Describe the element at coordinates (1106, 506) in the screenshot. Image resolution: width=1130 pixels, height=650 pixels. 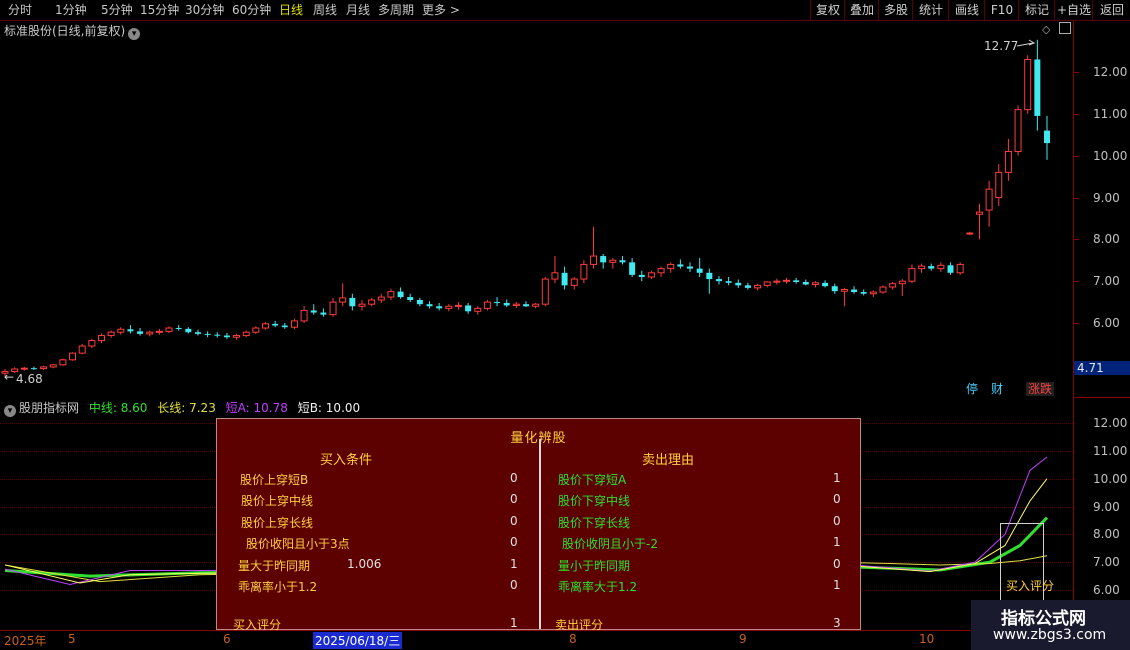
I see `indicator-tick-label: 9.00` at that location.